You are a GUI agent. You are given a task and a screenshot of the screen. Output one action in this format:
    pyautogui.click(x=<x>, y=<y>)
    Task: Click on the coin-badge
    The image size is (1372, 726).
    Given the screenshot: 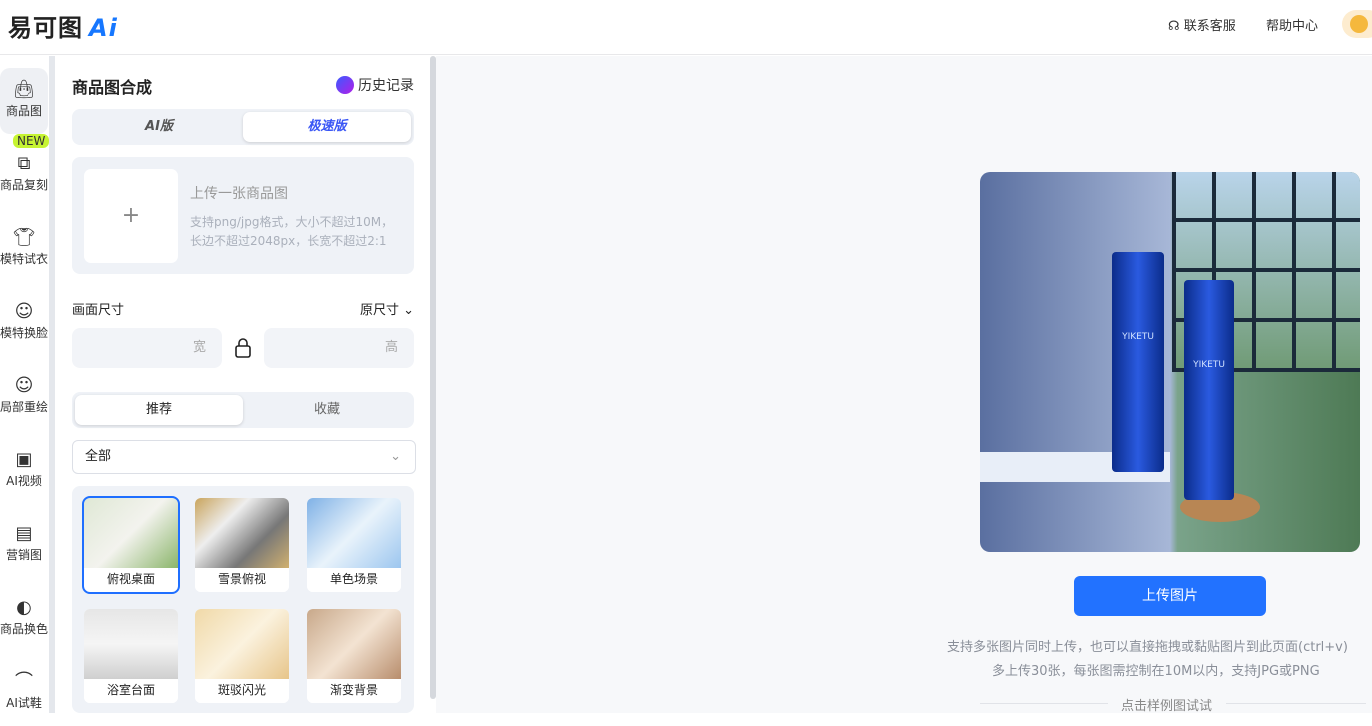 What is the action you would take?
    pyautogui.click(x=1357, y=24)
    